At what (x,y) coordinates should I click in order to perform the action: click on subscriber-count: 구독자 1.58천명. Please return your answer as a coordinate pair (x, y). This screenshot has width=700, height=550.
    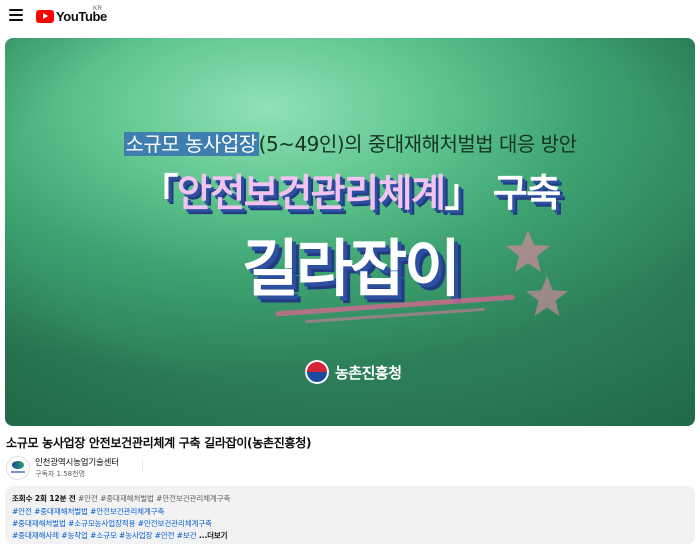
    Looking at the image, I should click on (60, 474).